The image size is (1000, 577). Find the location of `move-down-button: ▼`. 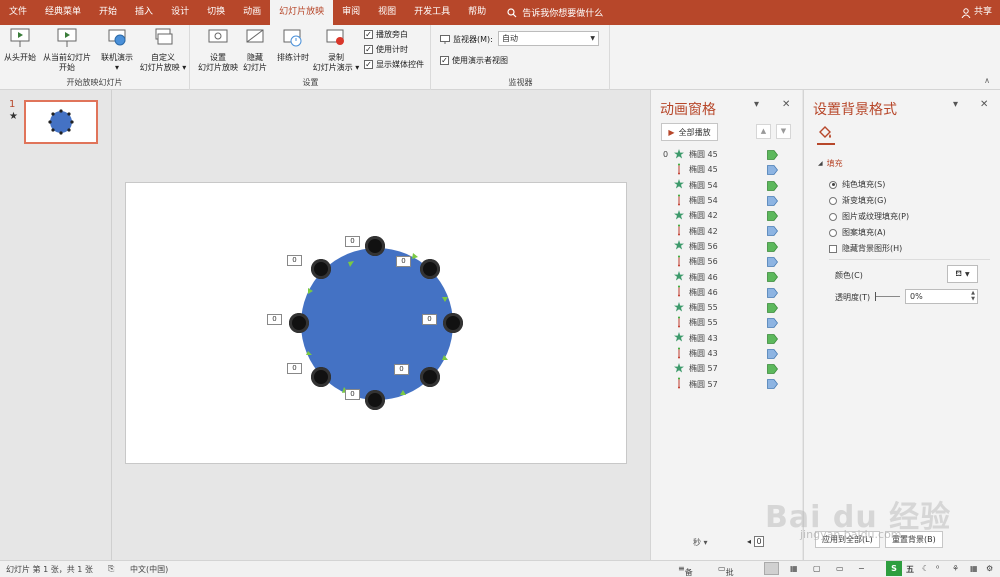

move-down-button: ▼ is located at coordinates (783, 131).